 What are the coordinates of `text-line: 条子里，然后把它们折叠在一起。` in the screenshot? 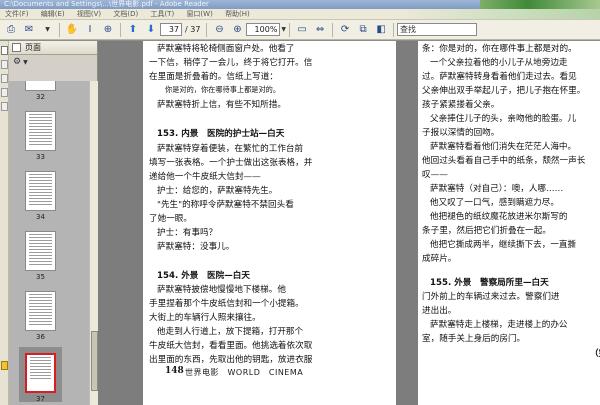 It's located at (486, 231).